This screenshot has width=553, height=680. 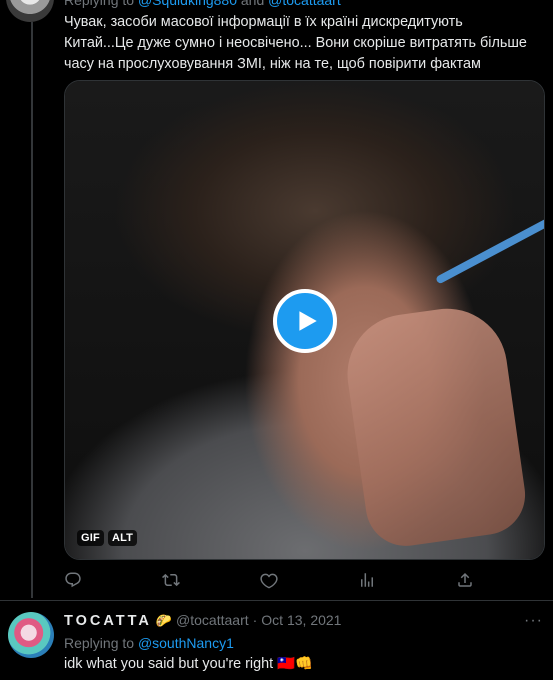 What do you see at coordinates (90, 538) in the screenshot?
I see `gif-badge: GIF` at bounding box center [90, 538].